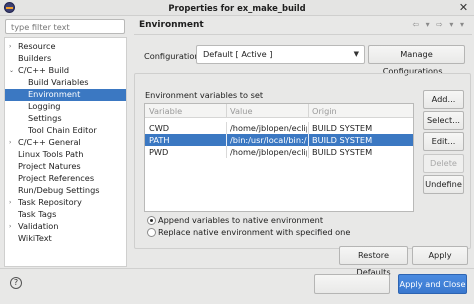 This screenshot has height=304, width=474. I want to click on tree-item-label: C/C++ General, so click(49, 142).